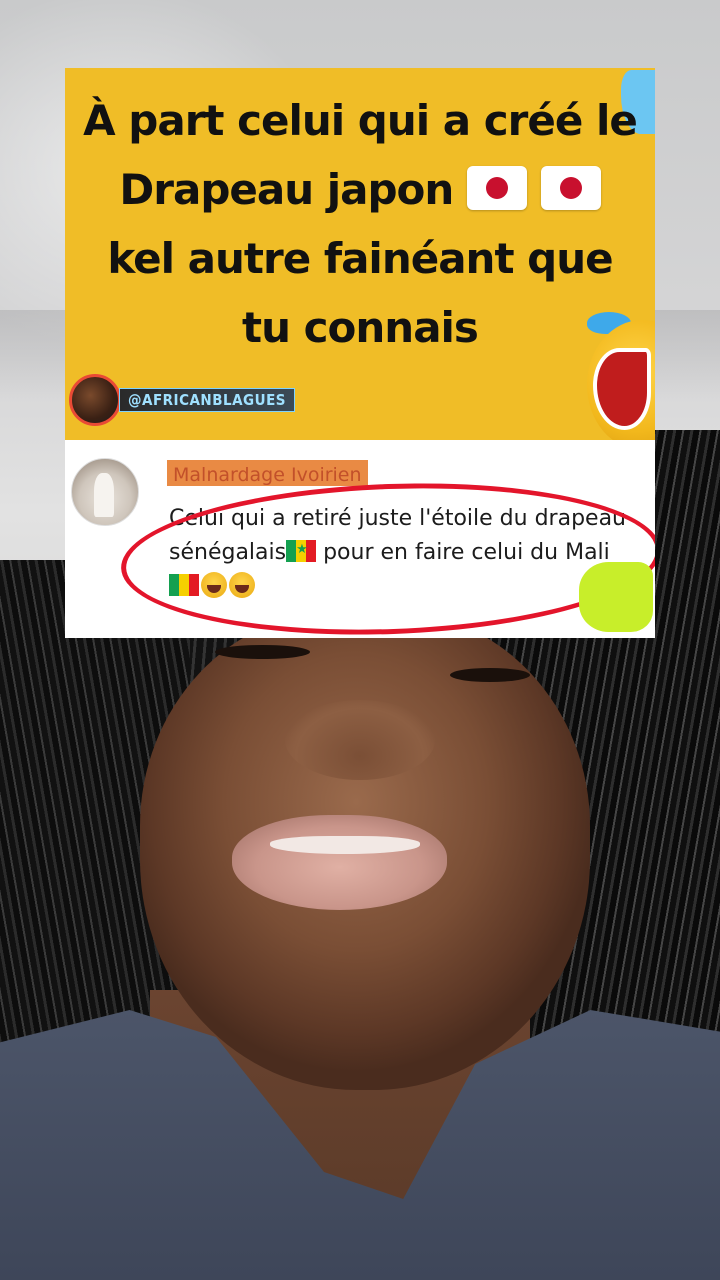 The width and height of the screenshot is (720, 1280). Describe the element at coordinates (360, 740) in the screenshot. I see `nose` at that location.